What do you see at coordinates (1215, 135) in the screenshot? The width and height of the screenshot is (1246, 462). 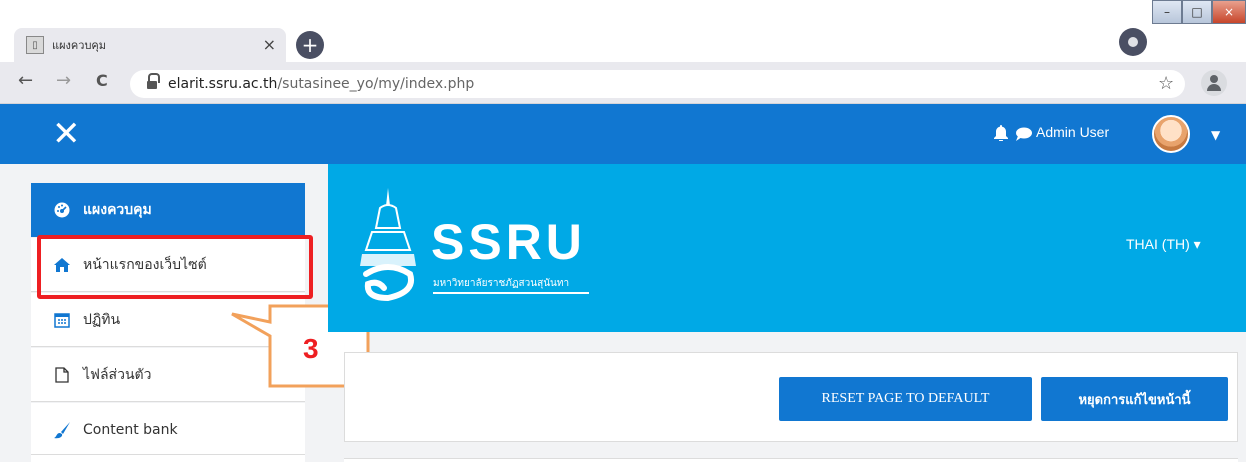 I see `user-menu-caret-icon: ▼` at bounding box center [1215, 135].